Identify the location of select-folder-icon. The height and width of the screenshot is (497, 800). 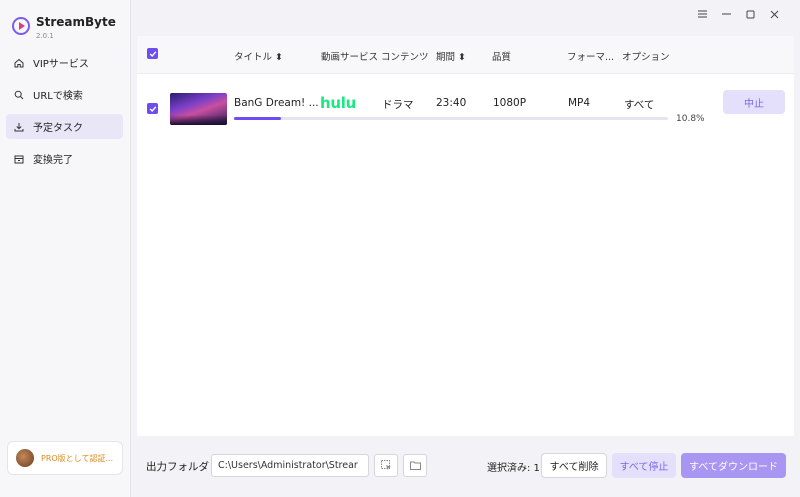
(385, 465).